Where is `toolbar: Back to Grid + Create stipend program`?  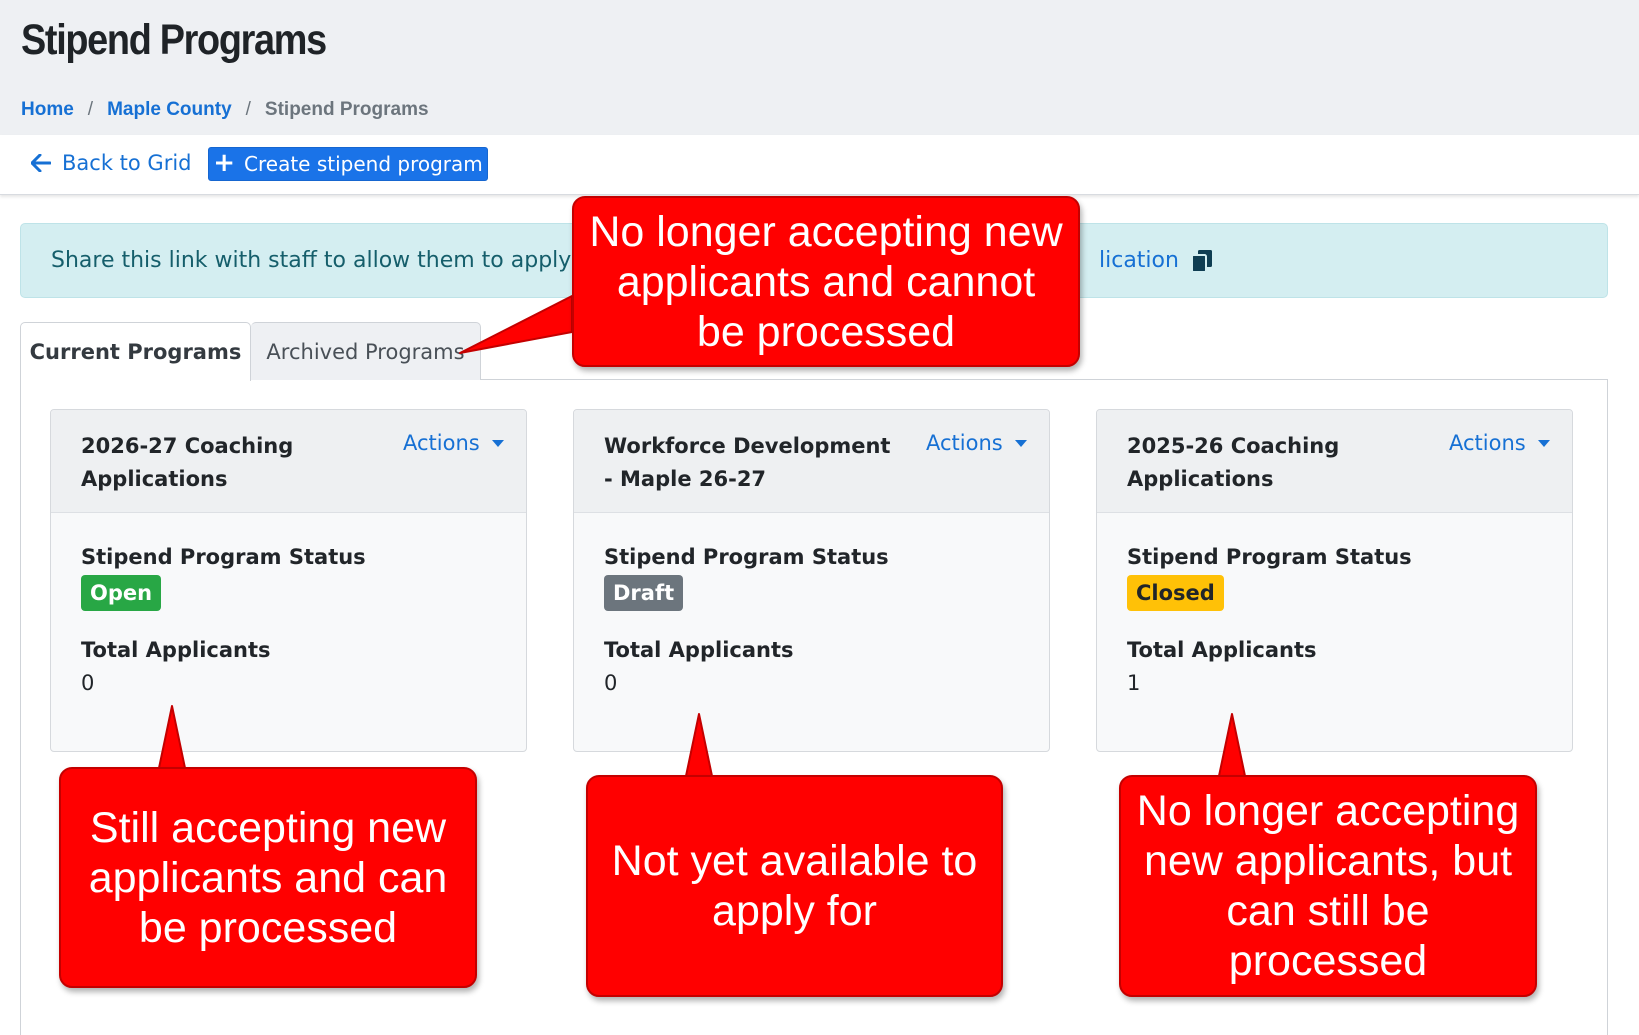 toolbar: Back to Grid + Create stipend program is located at coordinates (819, 165).